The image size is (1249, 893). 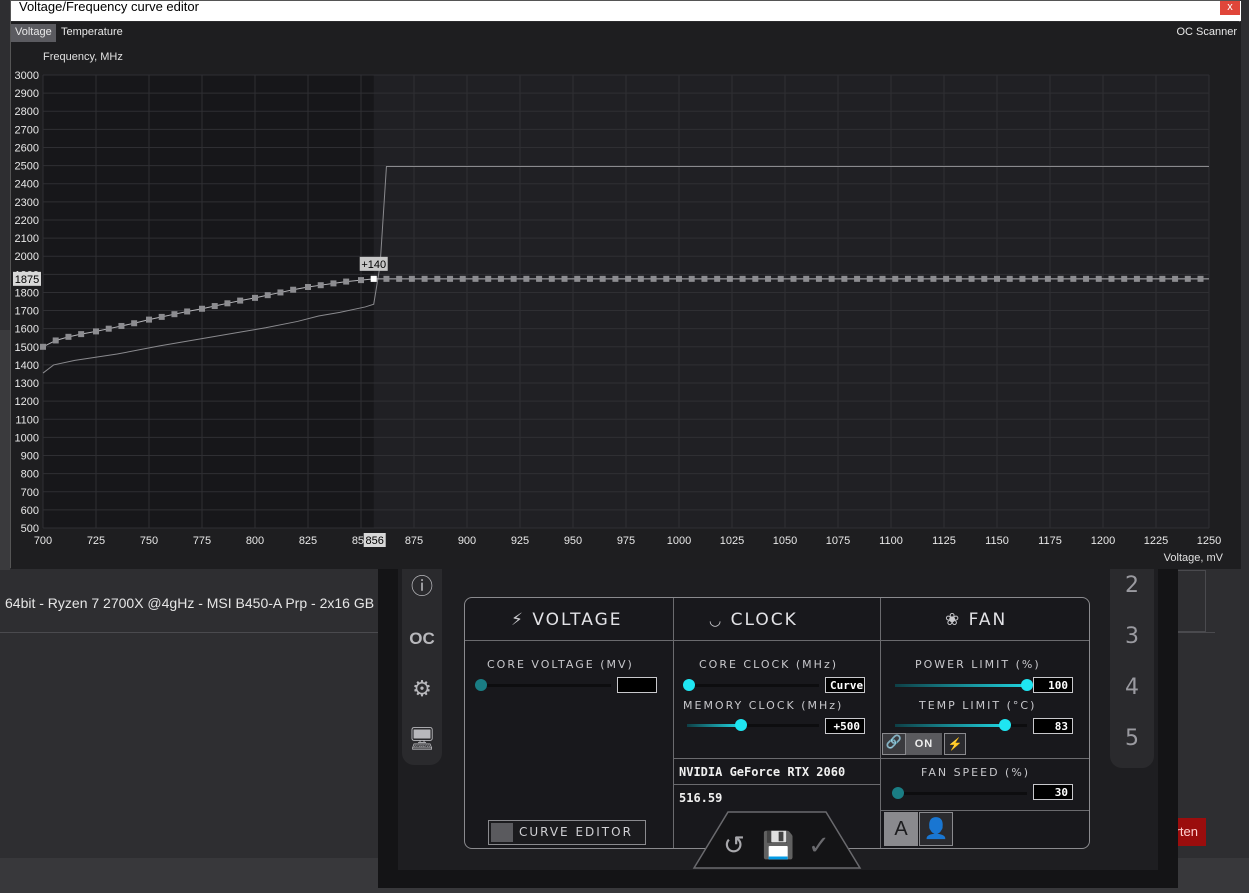 What do you see at coordinates (422, 739) in the screenshot?
I see `monitor-icon: 🖥` at bounding box center [422, 739].